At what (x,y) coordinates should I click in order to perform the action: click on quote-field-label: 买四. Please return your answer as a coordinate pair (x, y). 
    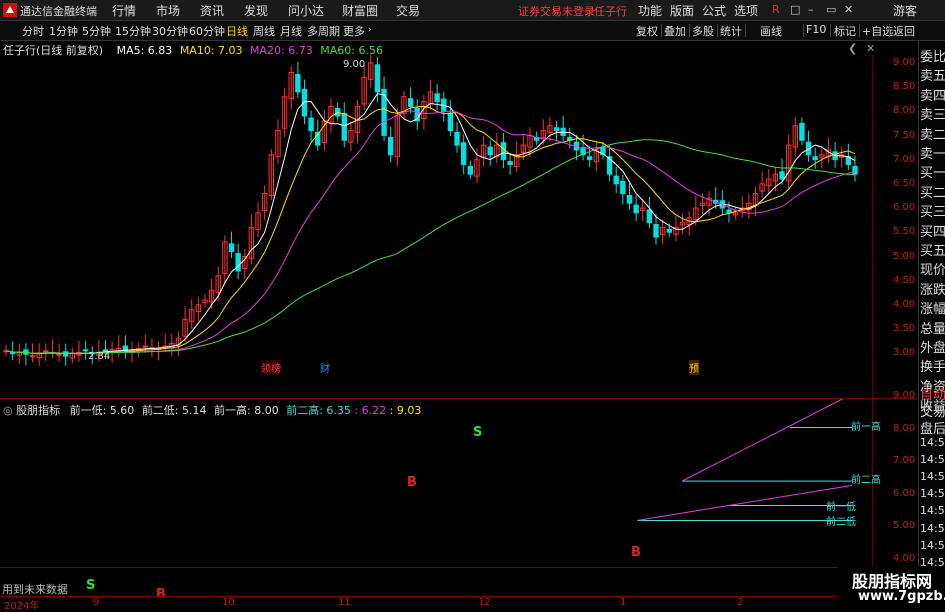
    Looking at the image, I should click on (932, 230).